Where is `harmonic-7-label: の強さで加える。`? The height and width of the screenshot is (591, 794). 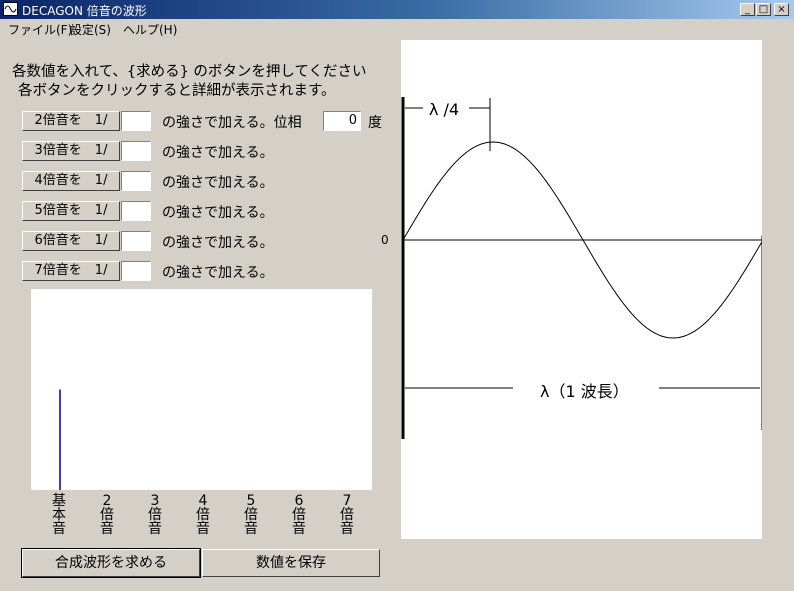
harmonic-7-label: の強さで加える。 is located at coordinates (218, 273).